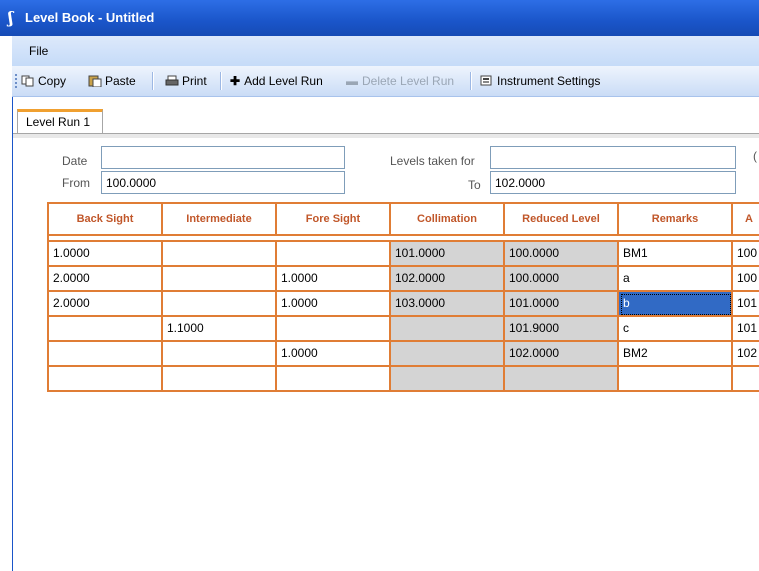 The height and width of the screenshot is (571, 759). Describe the element at coordinates (71, 278) in the screenshot. I see `grid-cell-value: 2.0000` at that location.